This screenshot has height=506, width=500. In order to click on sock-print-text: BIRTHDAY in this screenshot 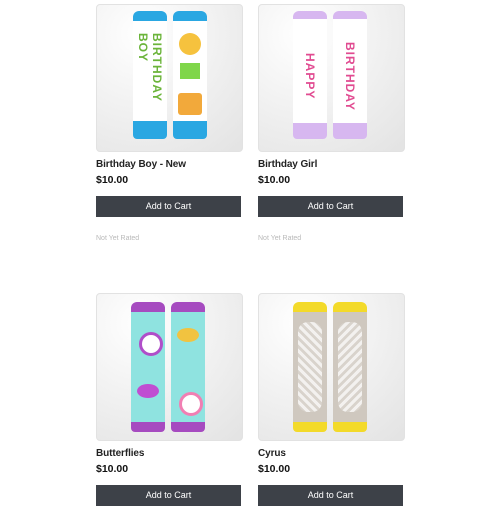, I will do `click(350, 76)`.